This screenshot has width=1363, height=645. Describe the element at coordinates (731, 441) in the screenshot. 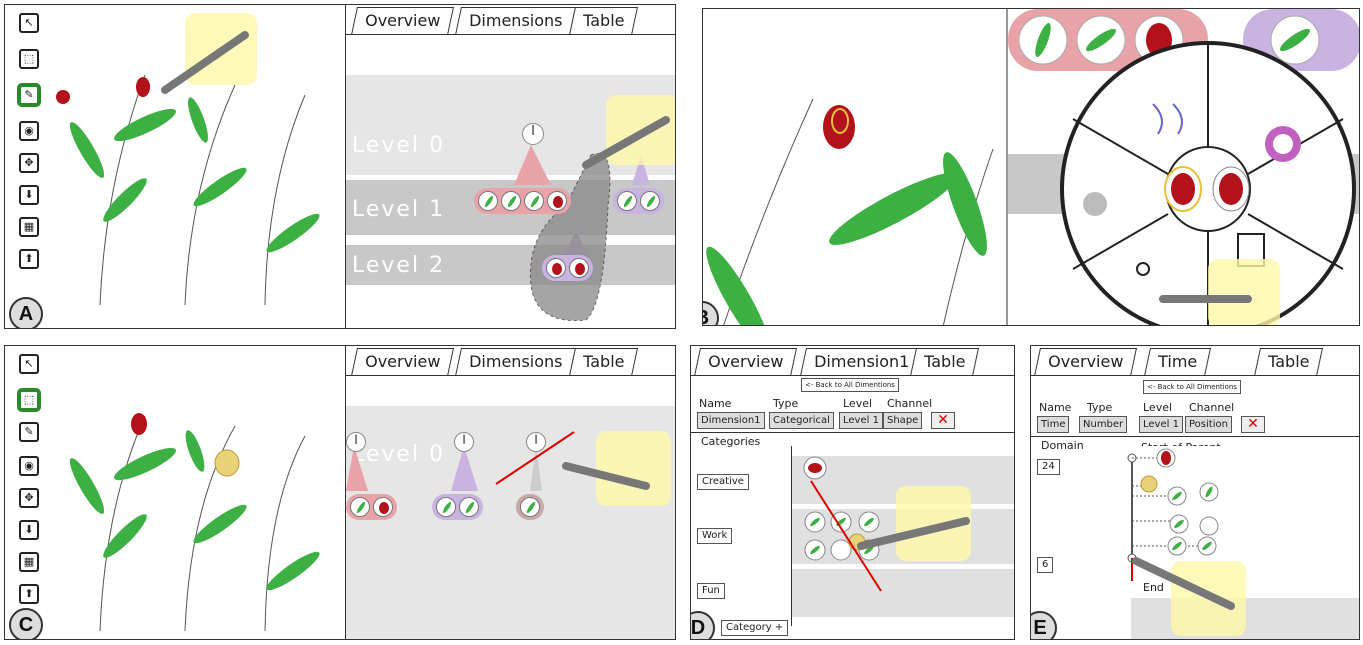

I see `categories-label: Categories` at that location.